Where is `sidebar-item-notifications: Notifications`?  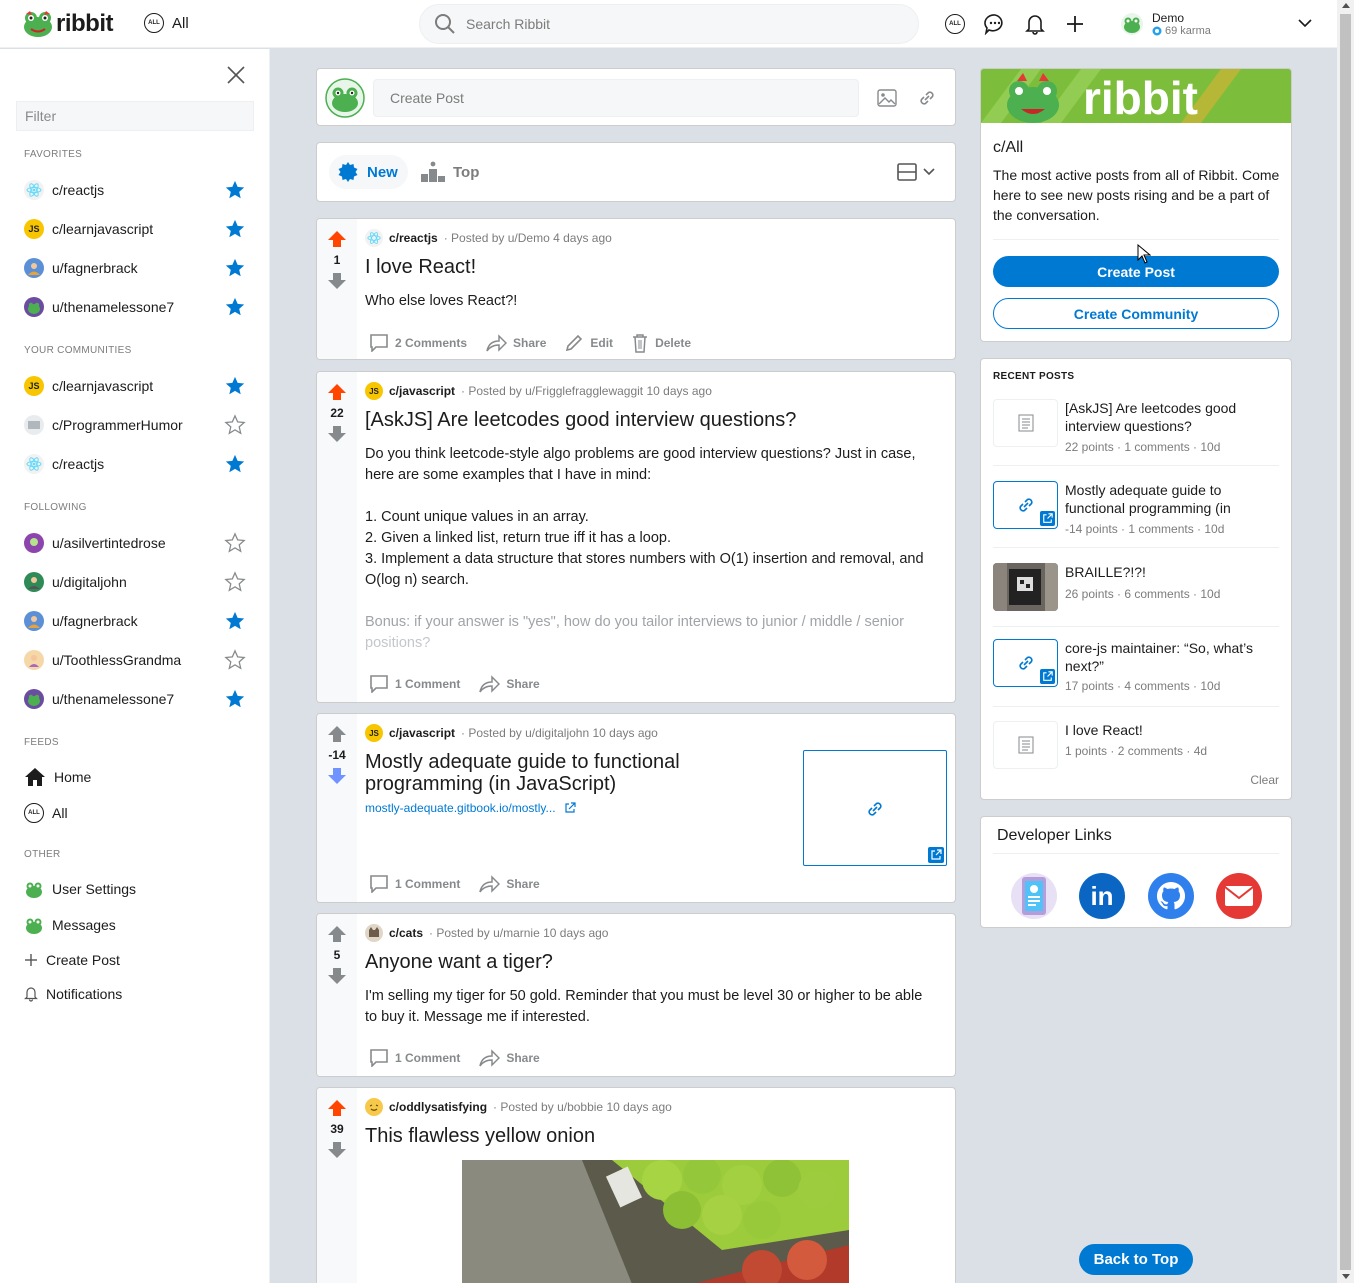 sidebar-item-notifications: Notifications is located at coordinates (139, 994).